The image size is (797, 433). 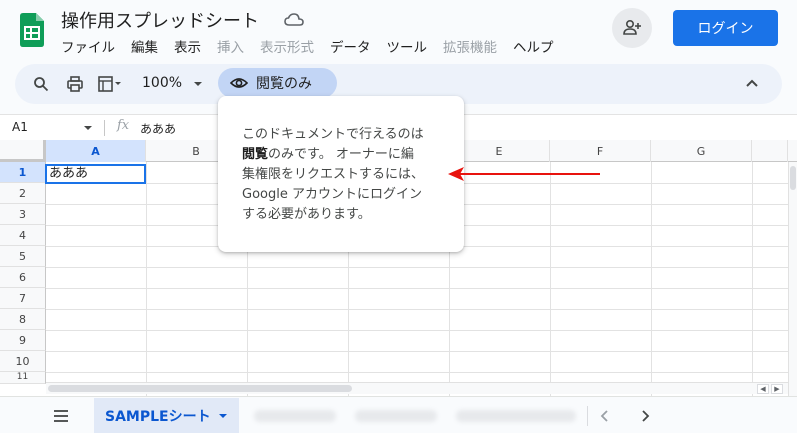 What do you see at coordinates (777, 389) in the screenshot?
I see `scroll-right-button: ▶` at bounding box center [777, 389].